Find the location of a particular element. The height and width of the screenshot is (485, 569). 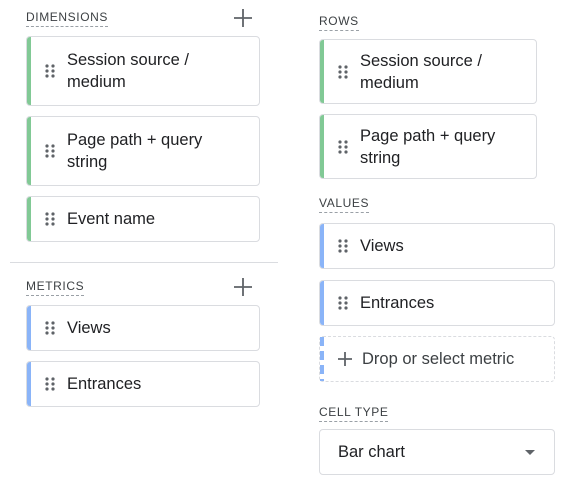

rows-heading: ROWS is located at coordinates (339, 22).